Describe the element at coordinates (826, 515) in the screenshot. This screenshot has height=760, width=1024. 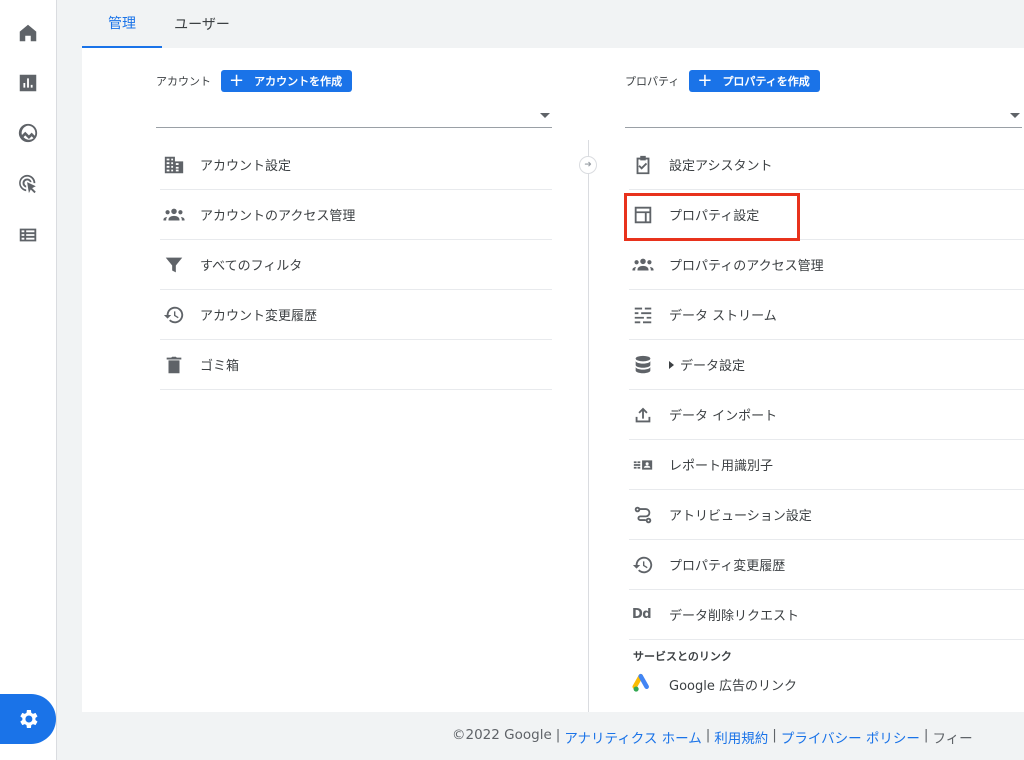
I see `attribution-settings-item: アトリビューション設定` at that location.